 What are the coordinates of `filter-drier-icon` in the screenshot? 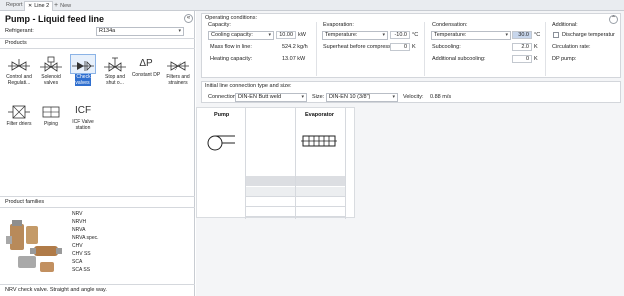 It's located at (19, 112).